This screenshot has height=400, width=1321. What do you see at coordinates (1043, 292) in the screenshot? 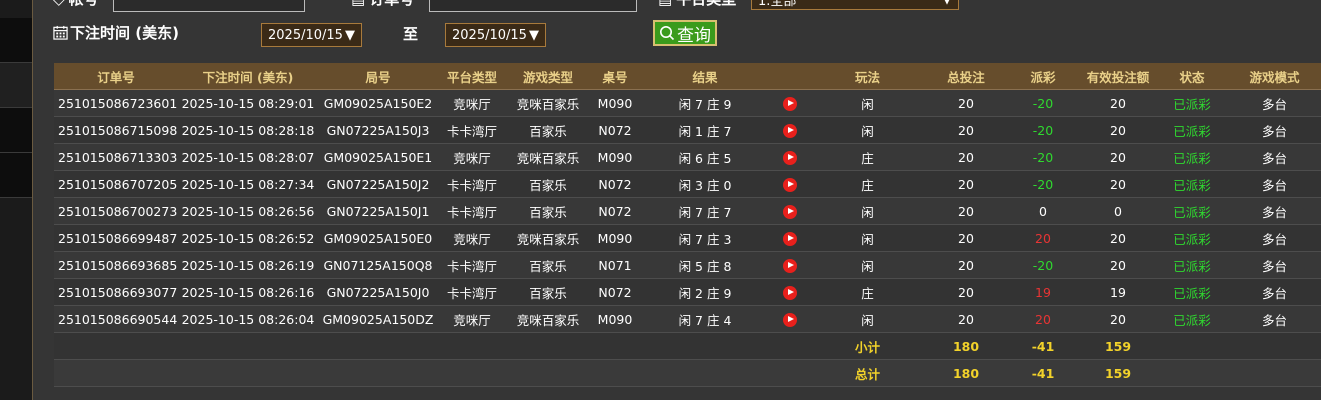
I see `payout-cell: 19` at bounding box center [1043, 292].